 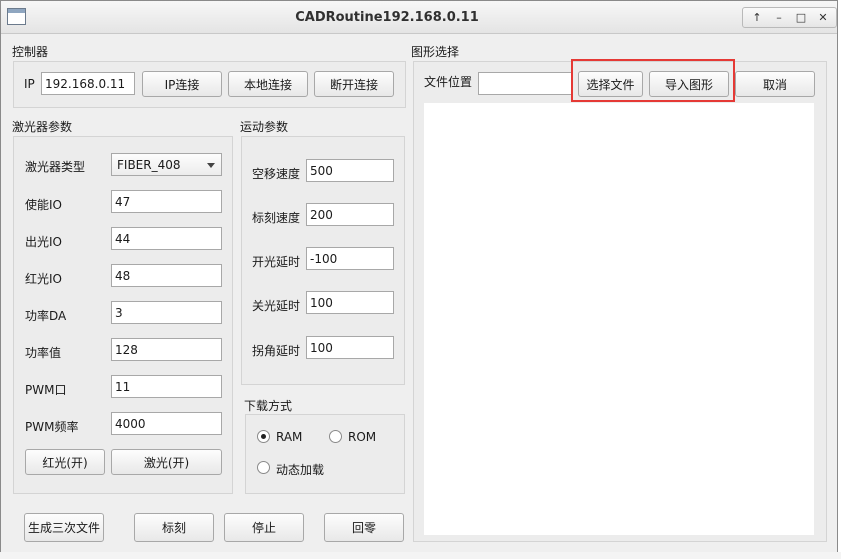 I want to click on generate-file-button: 生成三次文件, so click(x=64, y=527).